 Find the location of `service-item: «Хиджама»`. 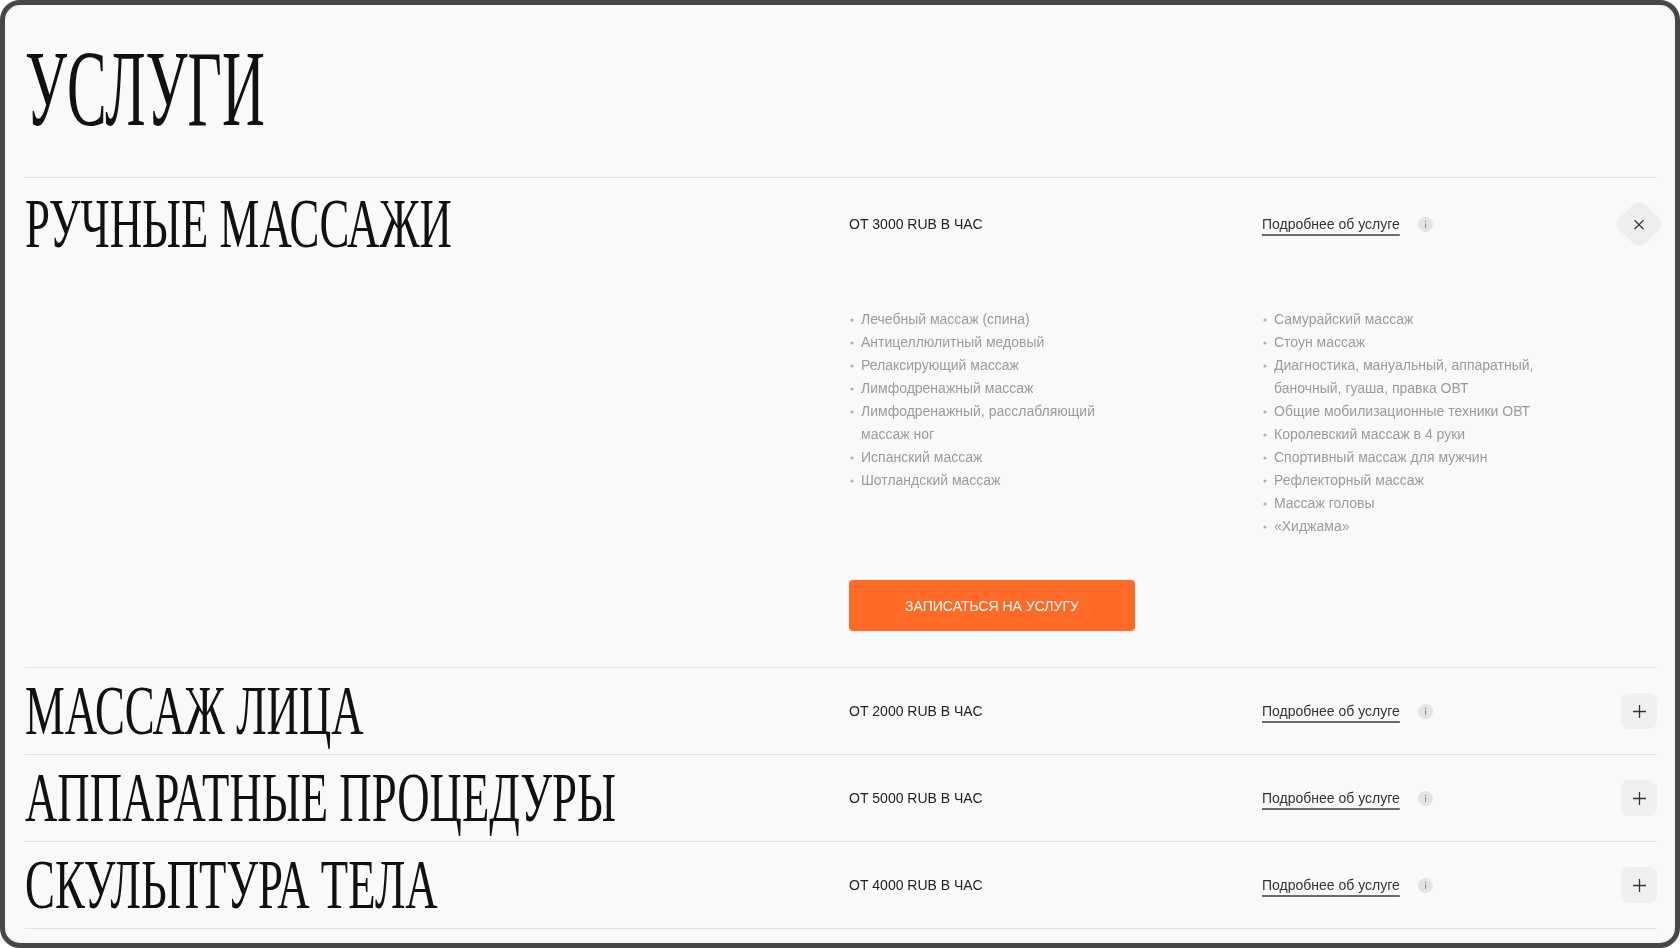

service-item: «Хиджама» is located at coordinates (1312, 526).